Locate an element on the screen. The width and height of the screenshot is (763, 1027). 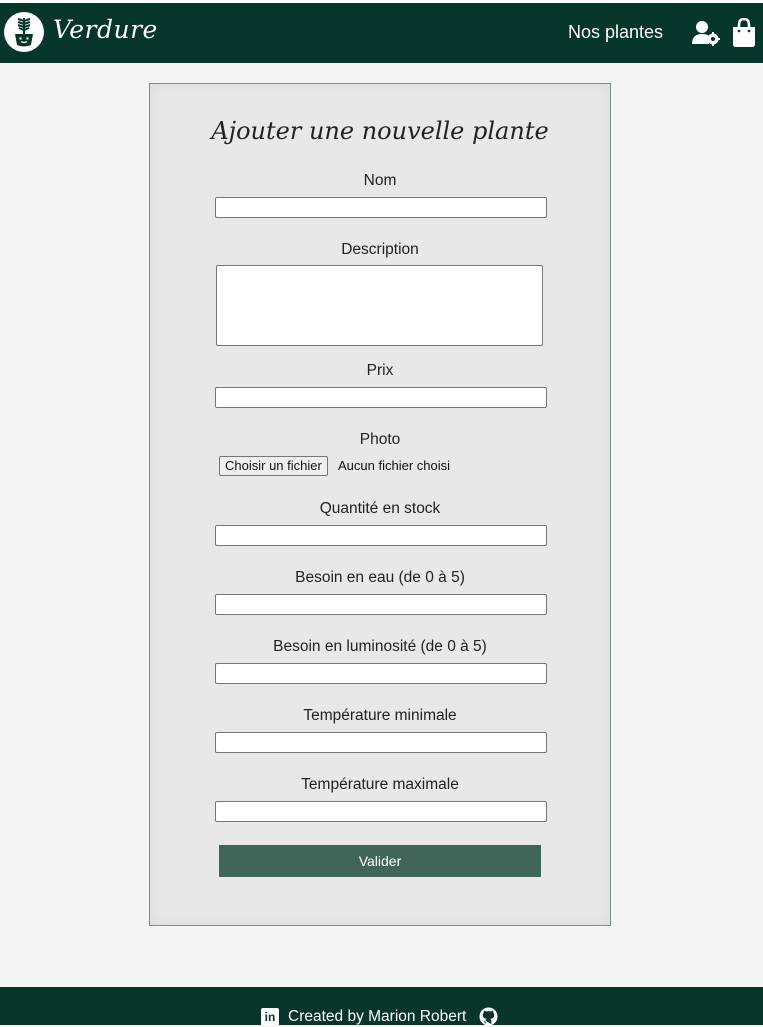
label-temp-max: Température maximale is located at coordinates (380, 784).